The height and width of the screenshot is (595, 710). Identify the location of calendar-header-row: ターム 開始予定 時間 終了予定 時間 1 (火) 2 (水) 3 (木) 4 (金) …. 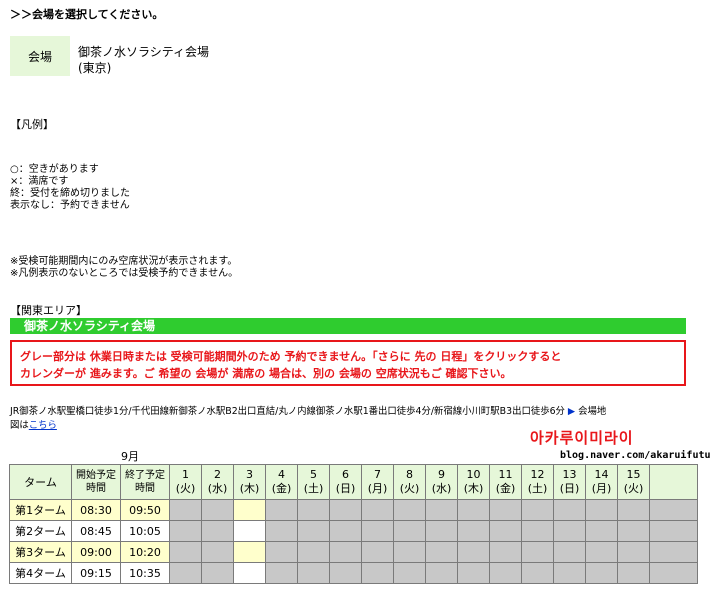
(353, 482).